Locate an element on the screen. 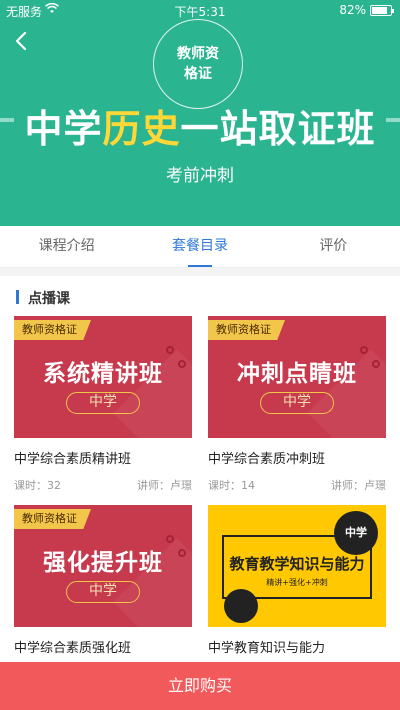  tab-package-catalog: 套餐目录 is located at coordinates (199, 246).